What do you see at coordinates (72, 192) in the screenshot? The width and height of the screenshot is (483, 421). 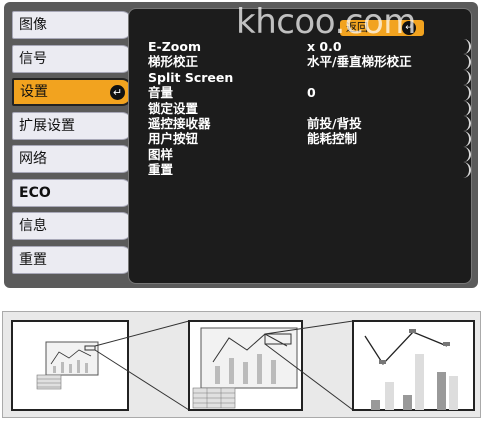 I see `sidebar-item-eco: ECO` at bounding box center [72, 192].